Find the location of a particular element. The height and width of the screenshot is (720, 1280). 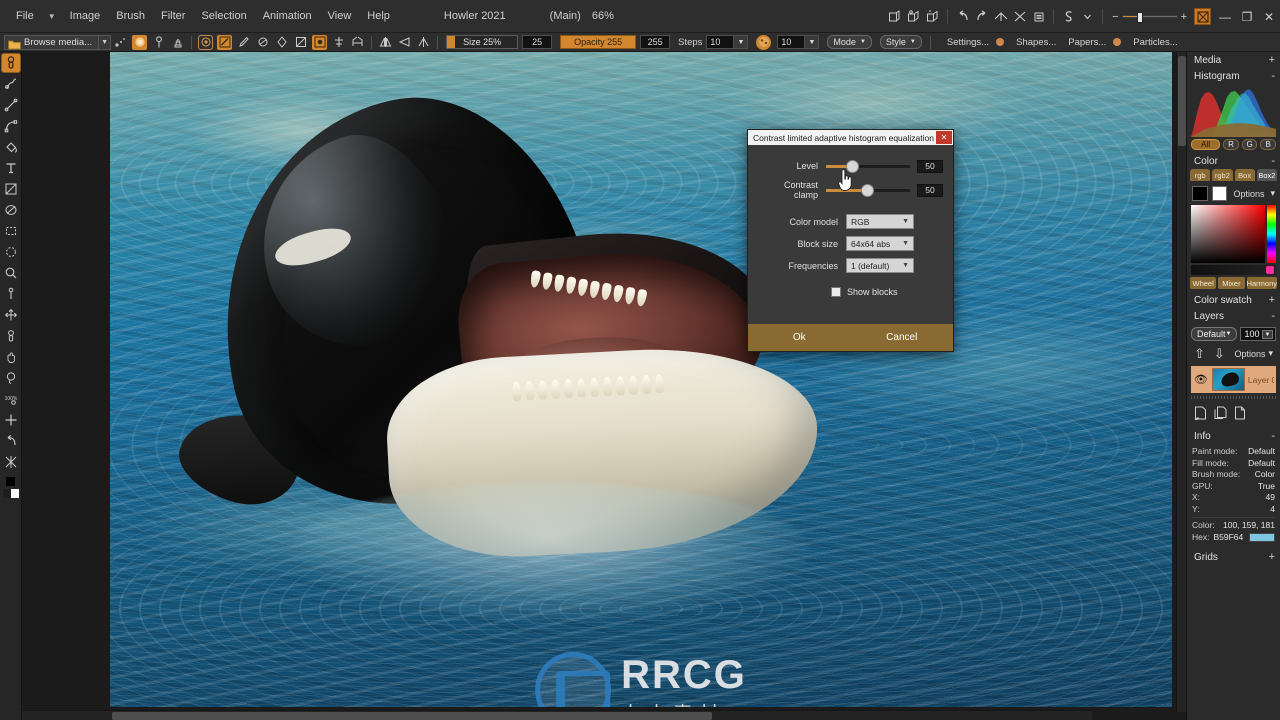

shrink-icon is located at coordinates (1019, 16).